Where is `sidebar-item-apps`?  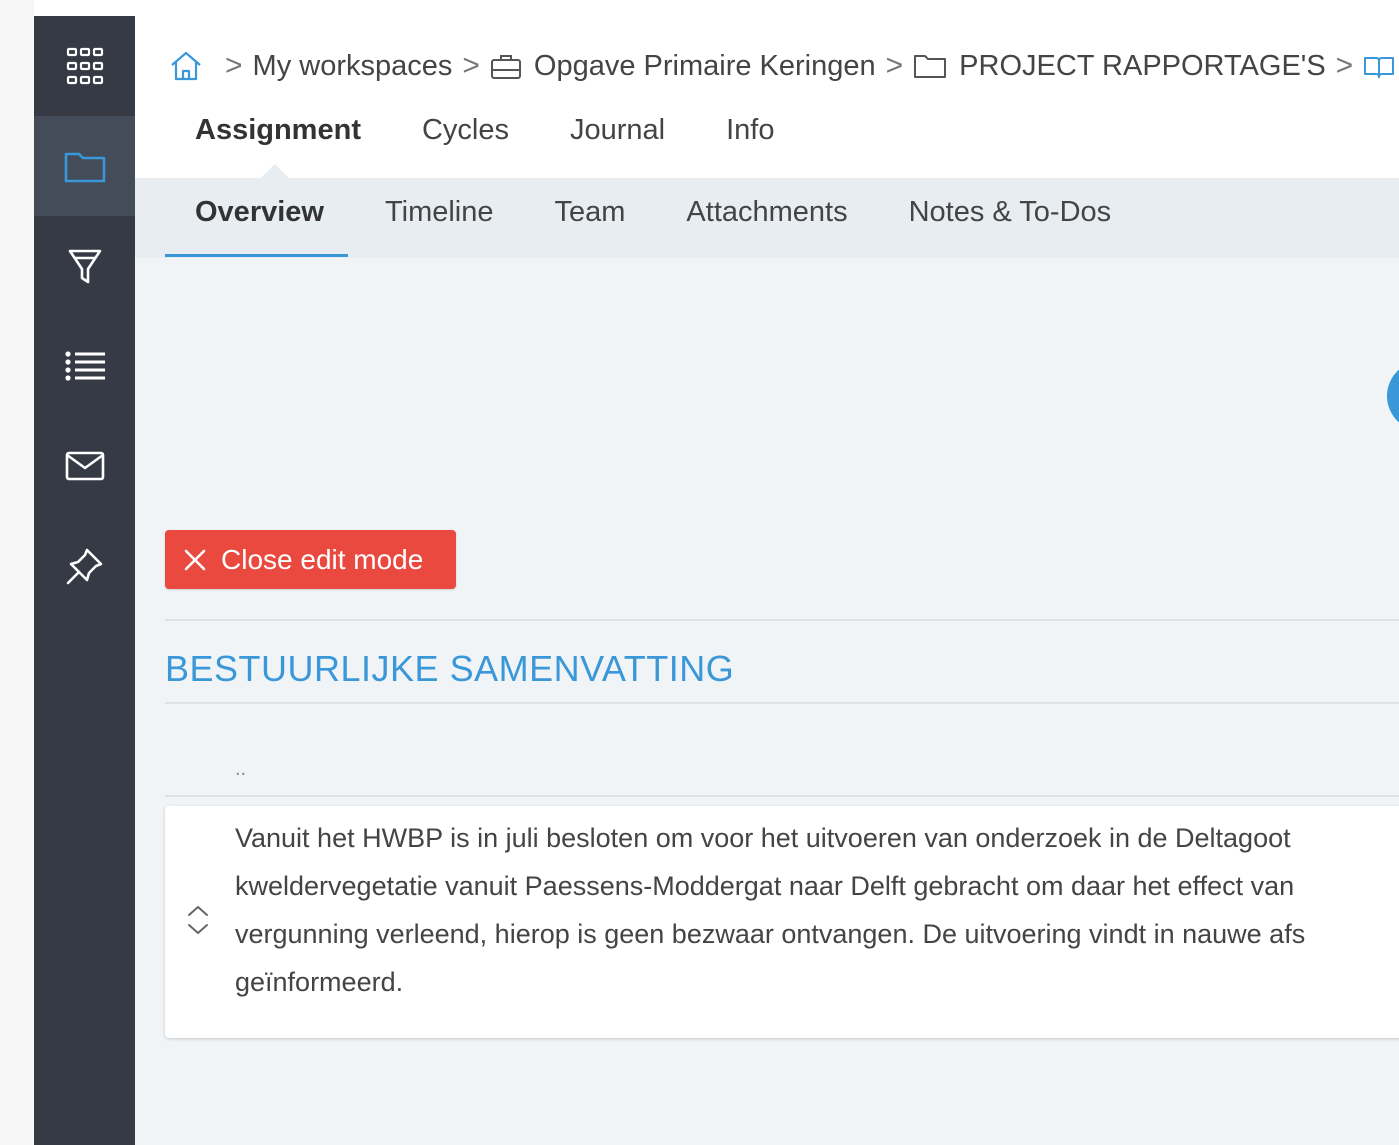 sidebar-item-apps is located at coordinates (84, 66).